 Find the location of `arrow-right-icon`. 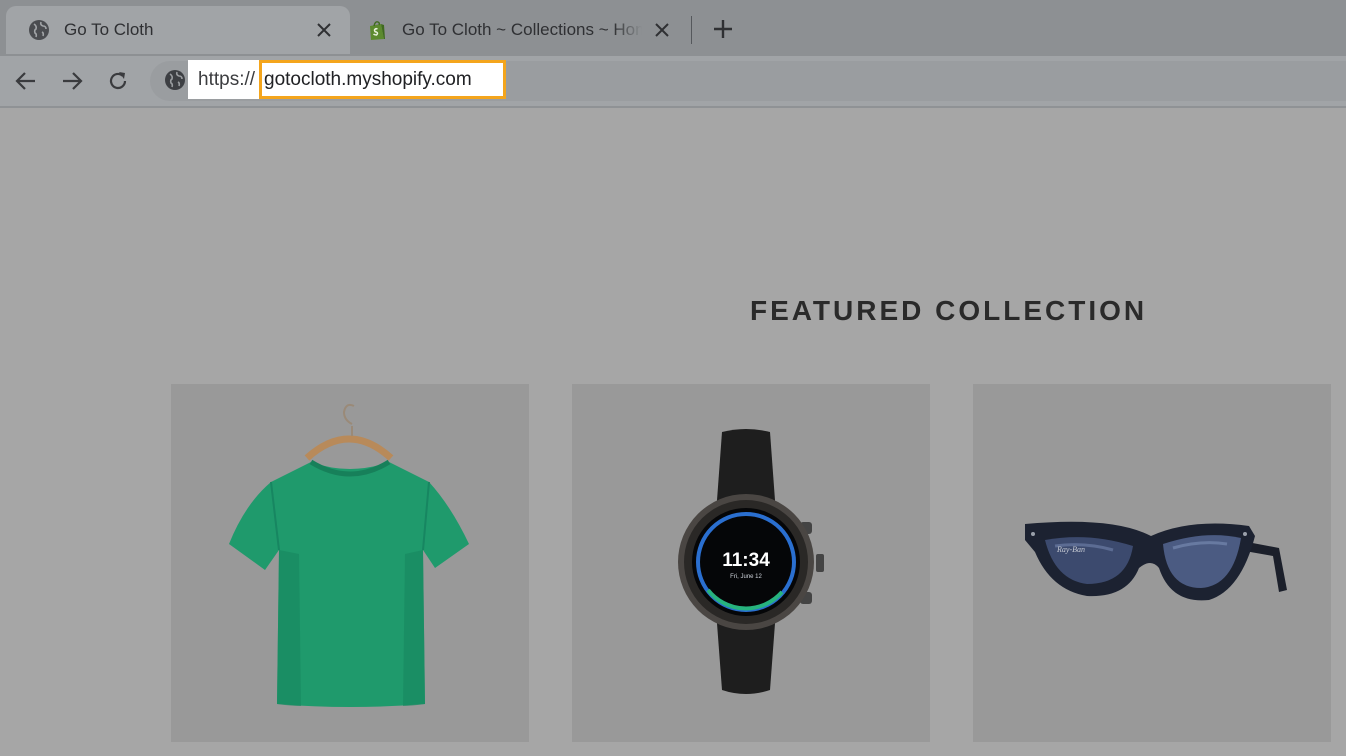

arrow-right-icon is located at coordinates (72, 81).